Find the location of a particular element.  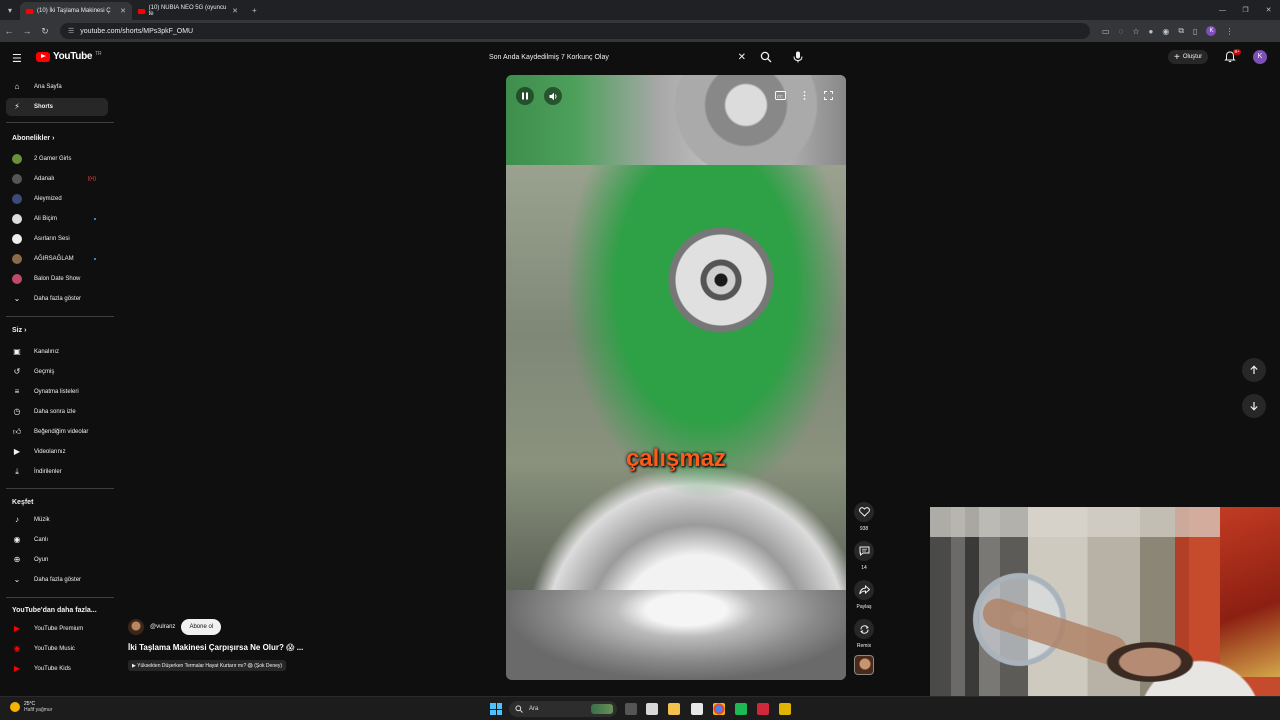

youtube-logo: YouTube TR is located at coordinates (69, 56).